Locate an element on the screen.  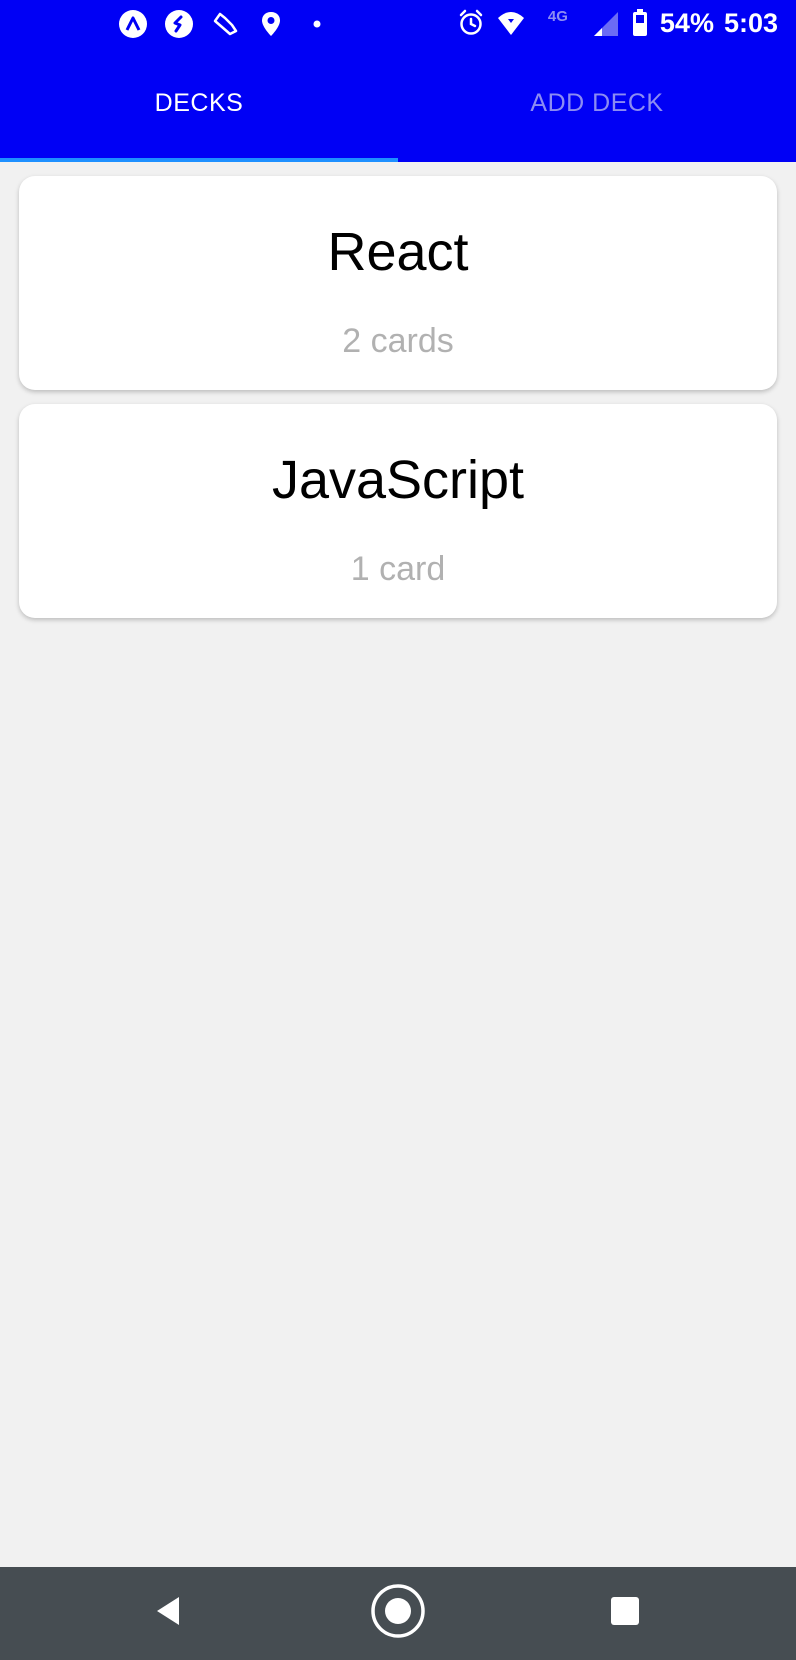
status-left-icons is located at coordinates (225, 24).